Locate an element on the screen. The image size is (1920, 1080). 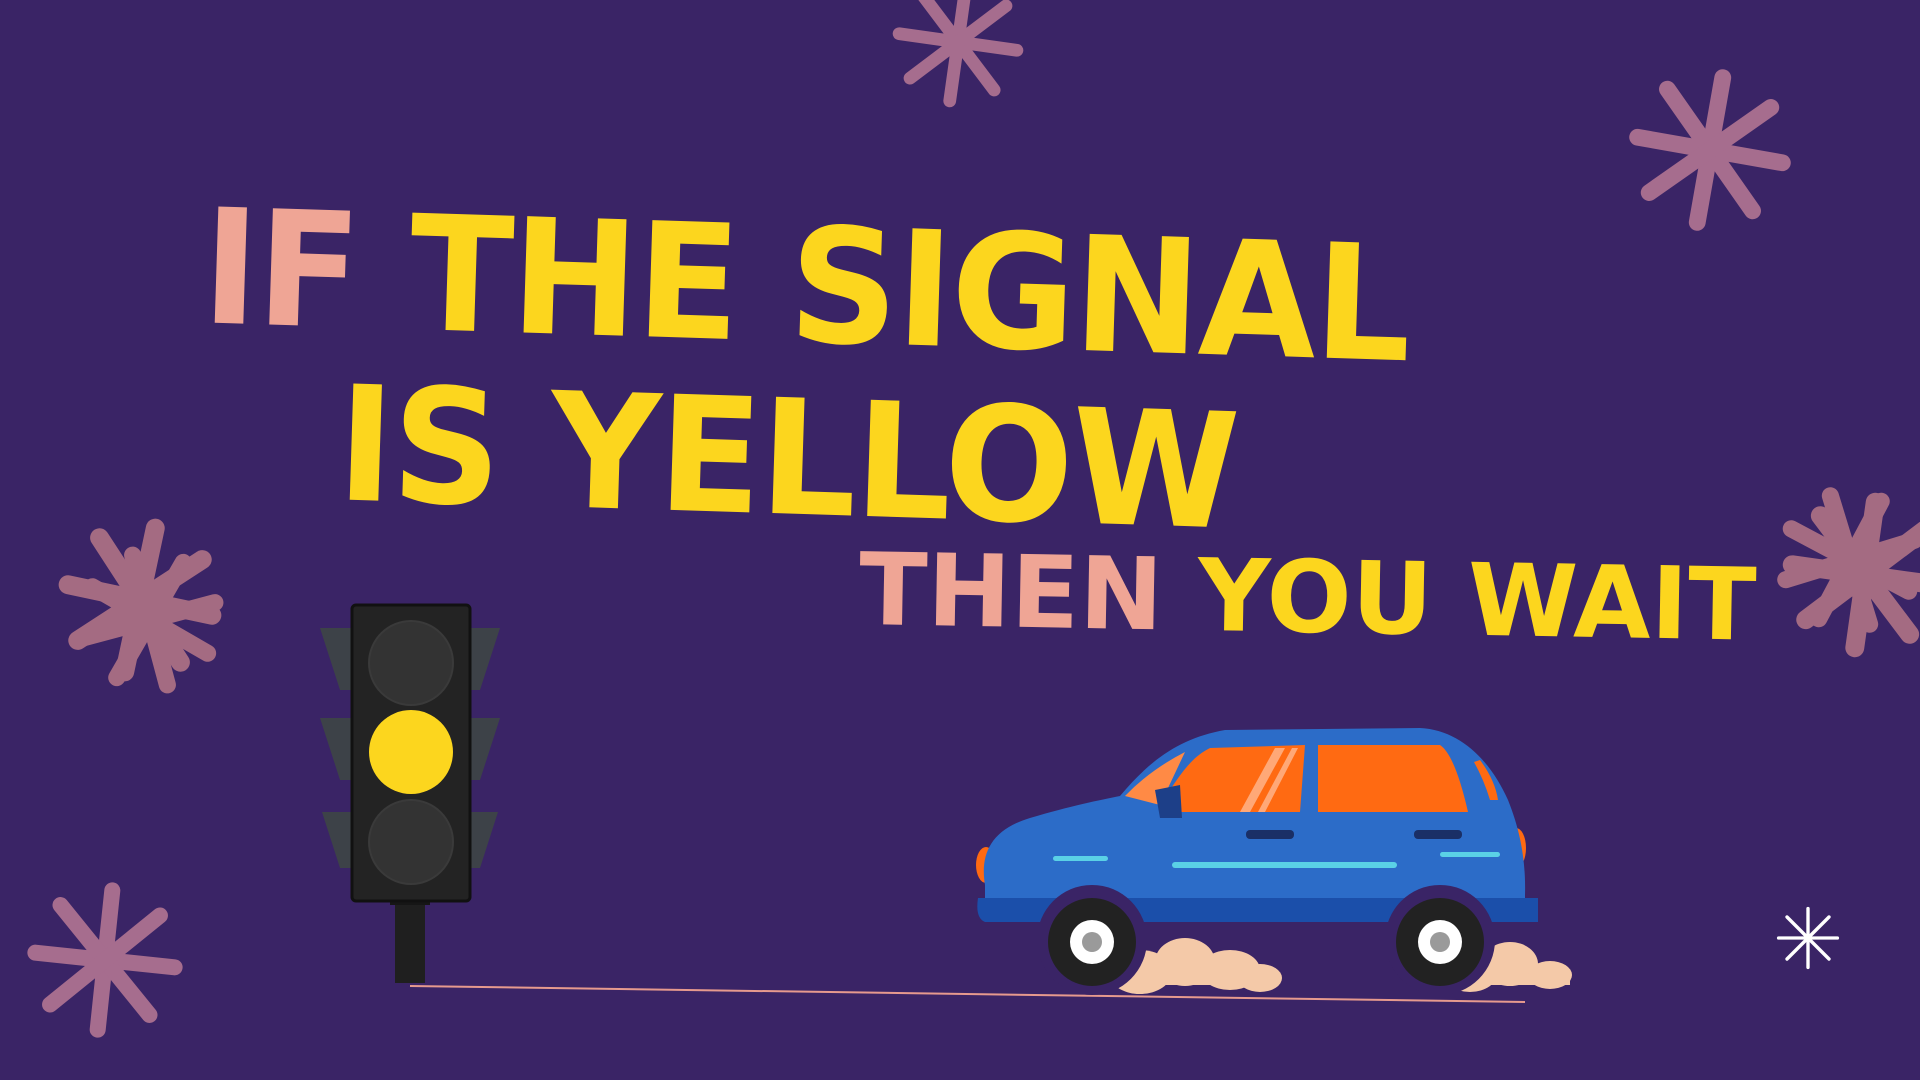
headline-line-3: THEN YOU WAIT is located at coordinates (1307, 597).